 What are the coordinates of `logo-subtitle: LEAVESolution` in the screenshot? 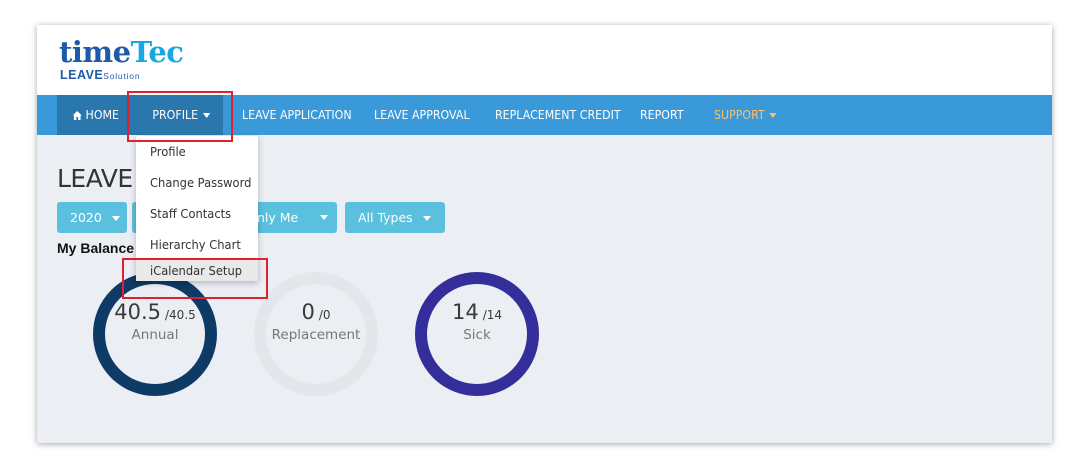 It's located at (100, 75).